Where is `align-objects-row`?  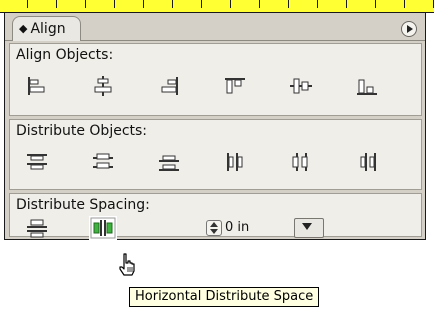
align-objects-row is located at coordinates (215, 85).